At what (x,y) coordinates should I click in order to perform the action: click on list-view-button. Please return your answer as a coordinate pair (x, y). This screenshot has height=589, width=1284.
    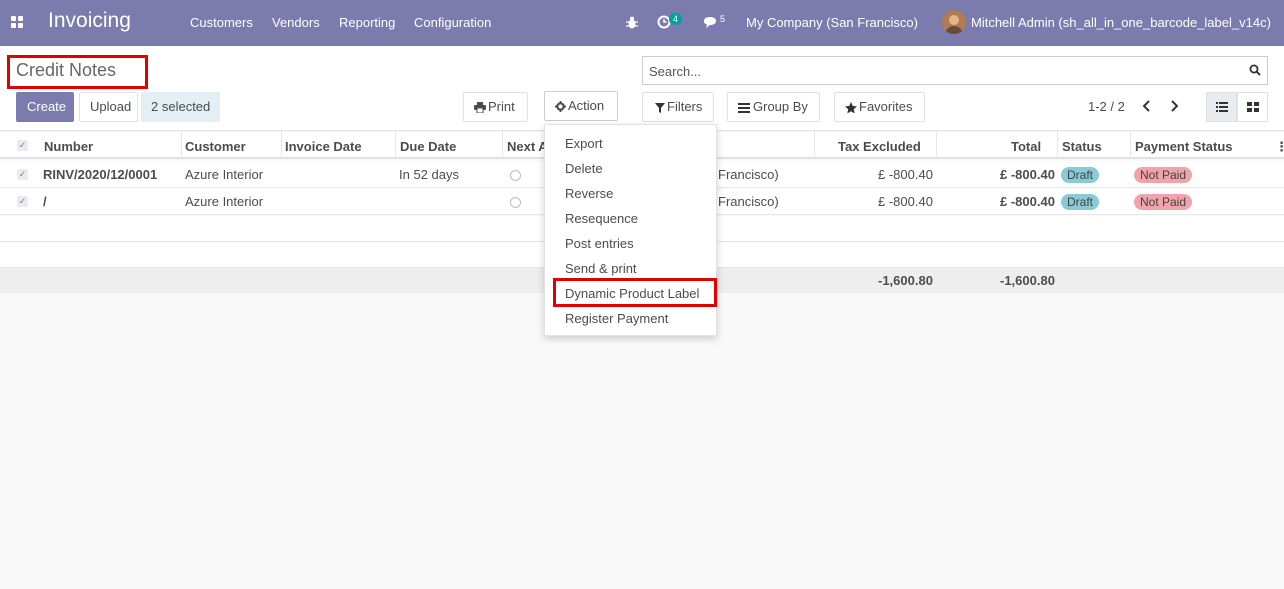
    Looking at the image, I should click on (1221, 107).